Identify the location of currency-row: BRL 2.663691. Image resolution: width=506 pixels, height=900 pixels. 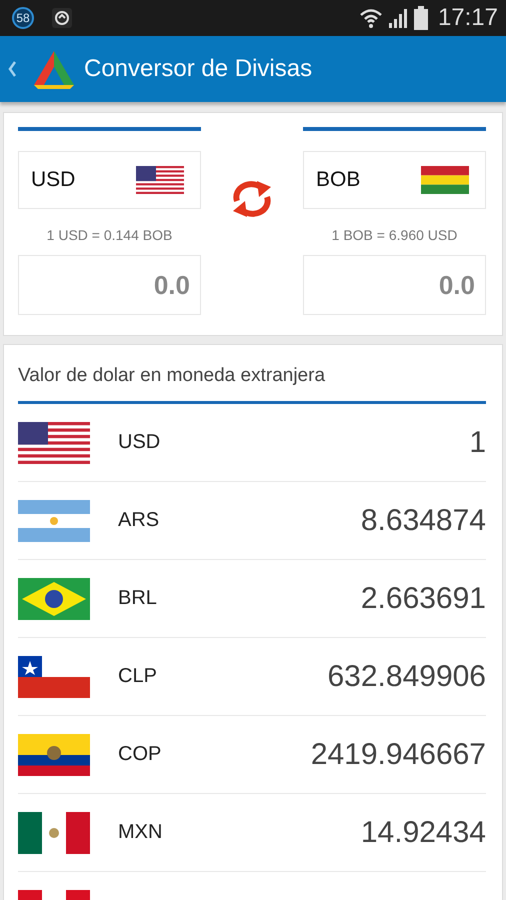
(252, 598).